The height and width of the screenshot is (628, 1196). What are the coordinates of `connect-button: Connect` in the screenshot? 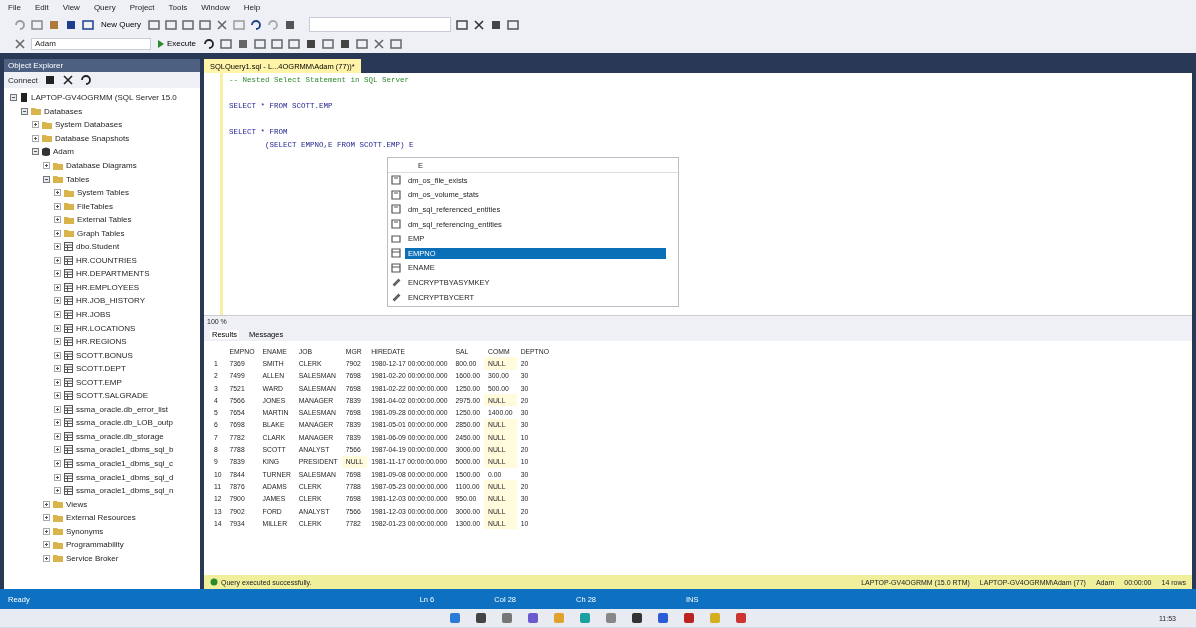 It's located at (23, 80).